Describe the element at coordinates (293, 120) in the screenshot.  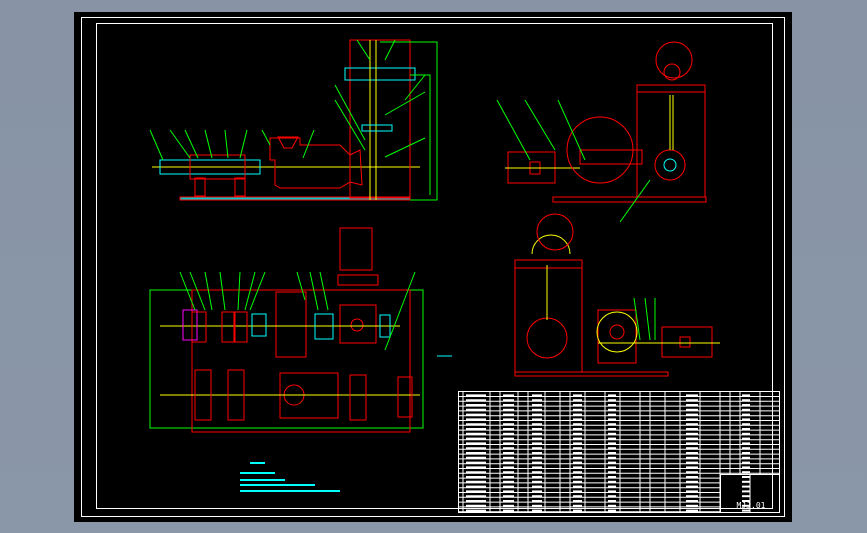
I see `front-section-view` at that location.